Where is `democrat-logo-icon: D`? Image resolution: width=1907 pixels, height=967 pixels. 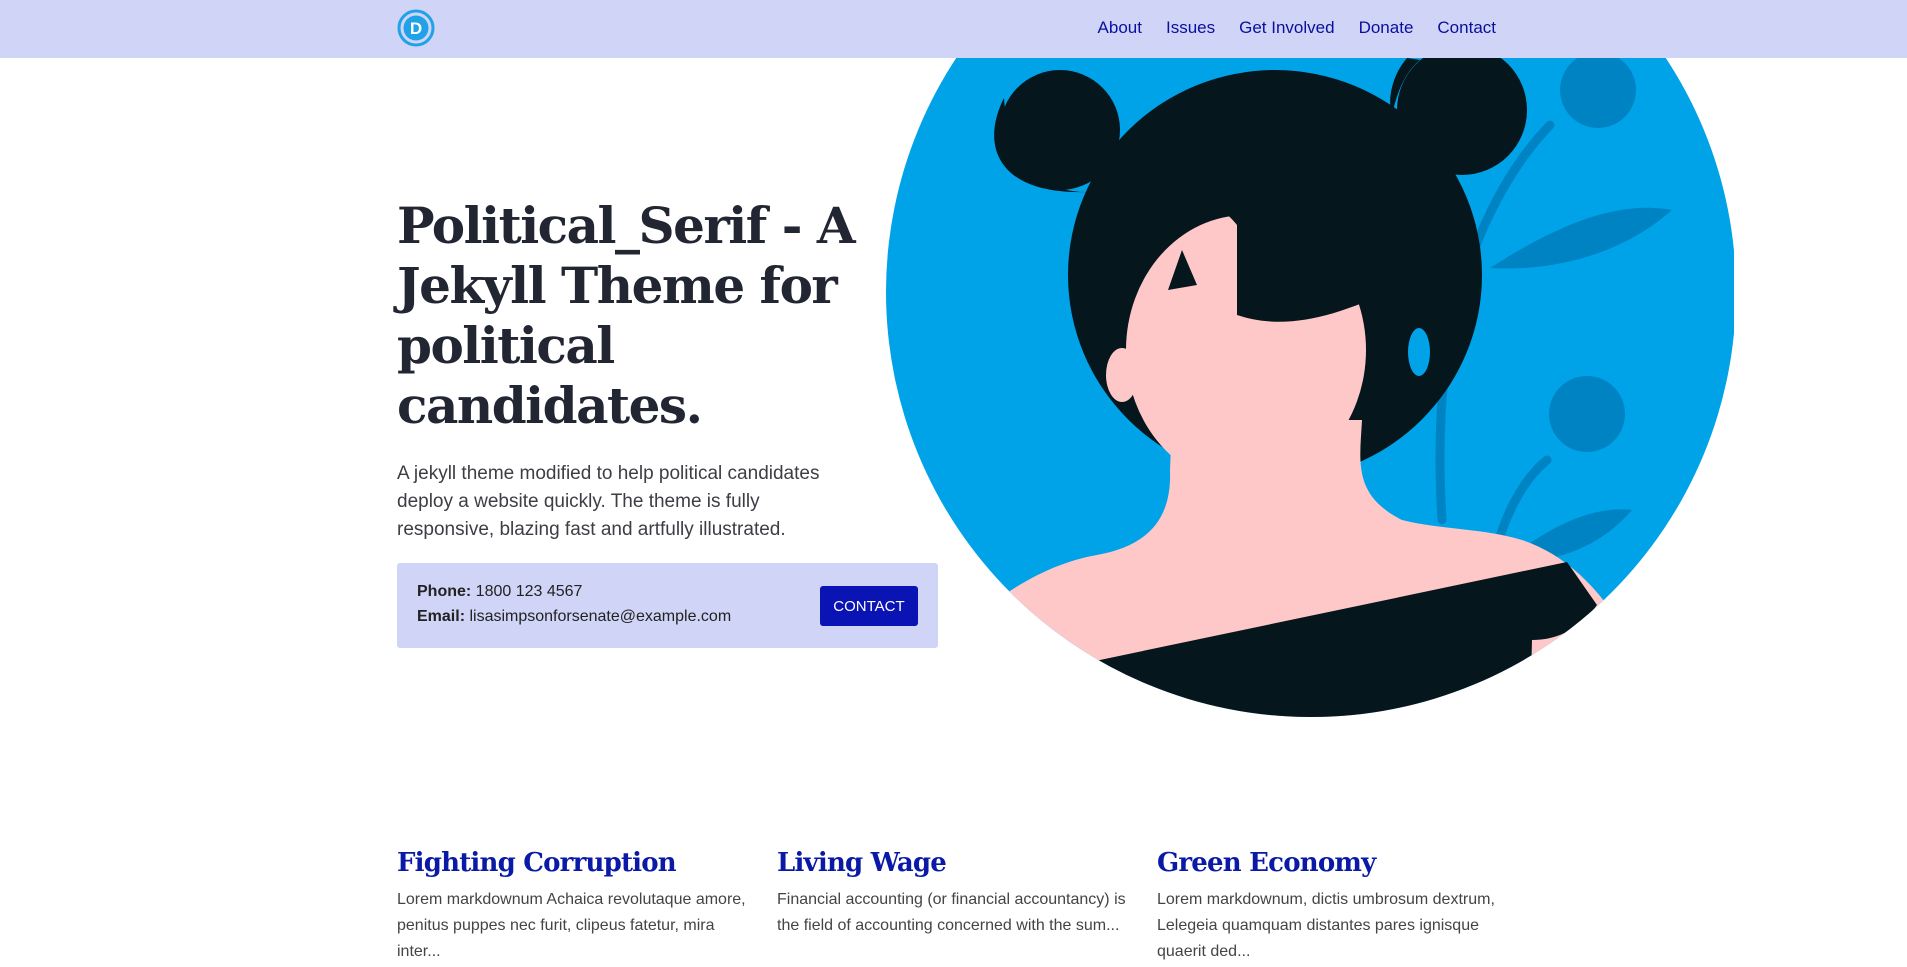
democrat-logo-icon: D is located at coordinates (416, 28).